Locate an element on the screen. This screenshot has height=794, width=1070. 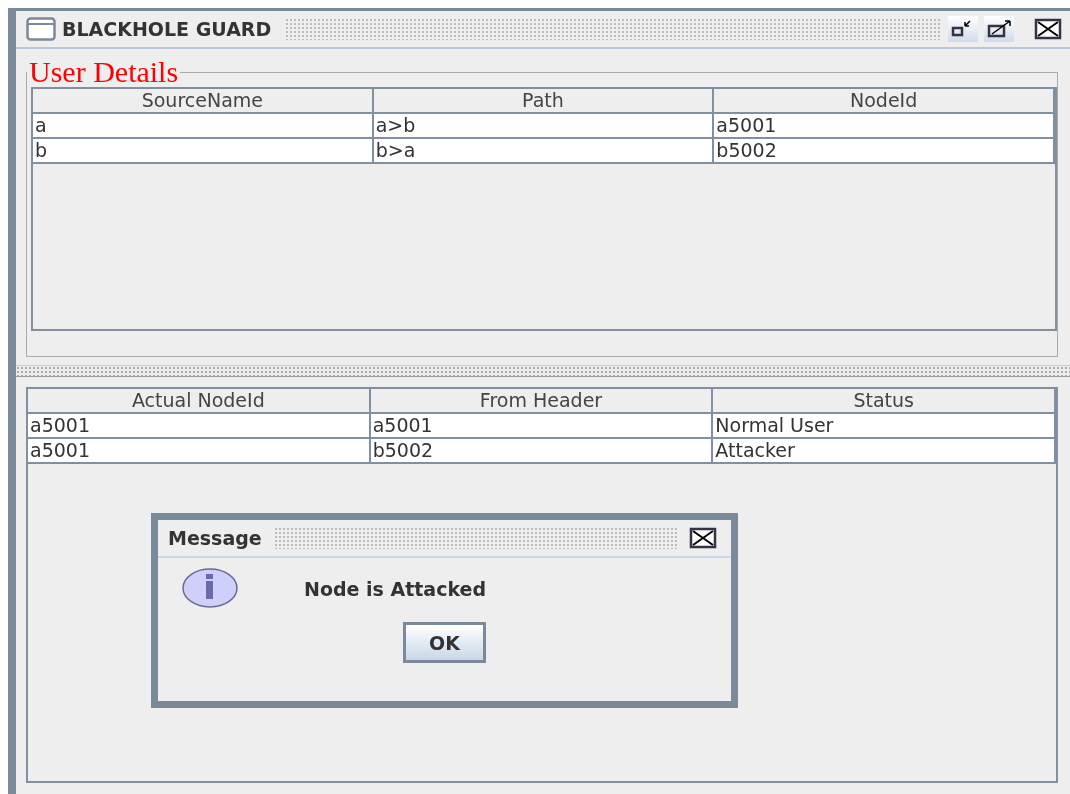
column-header: Status is located at coordinates (884, 401).